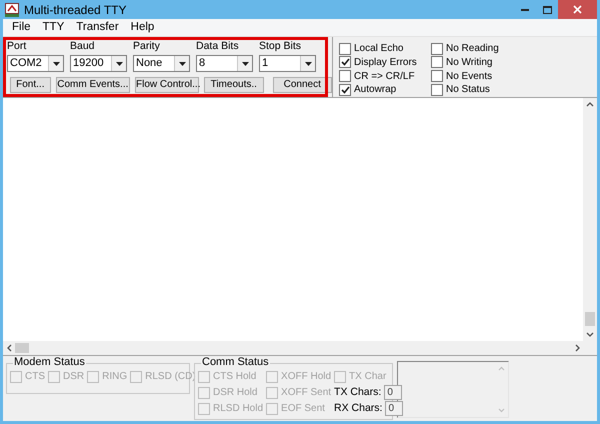 The image size is (600, 424). Describe the element at coordinates (306, 393) in the screenshot. I see `checkbox-label: XOFF Sent` at that location.